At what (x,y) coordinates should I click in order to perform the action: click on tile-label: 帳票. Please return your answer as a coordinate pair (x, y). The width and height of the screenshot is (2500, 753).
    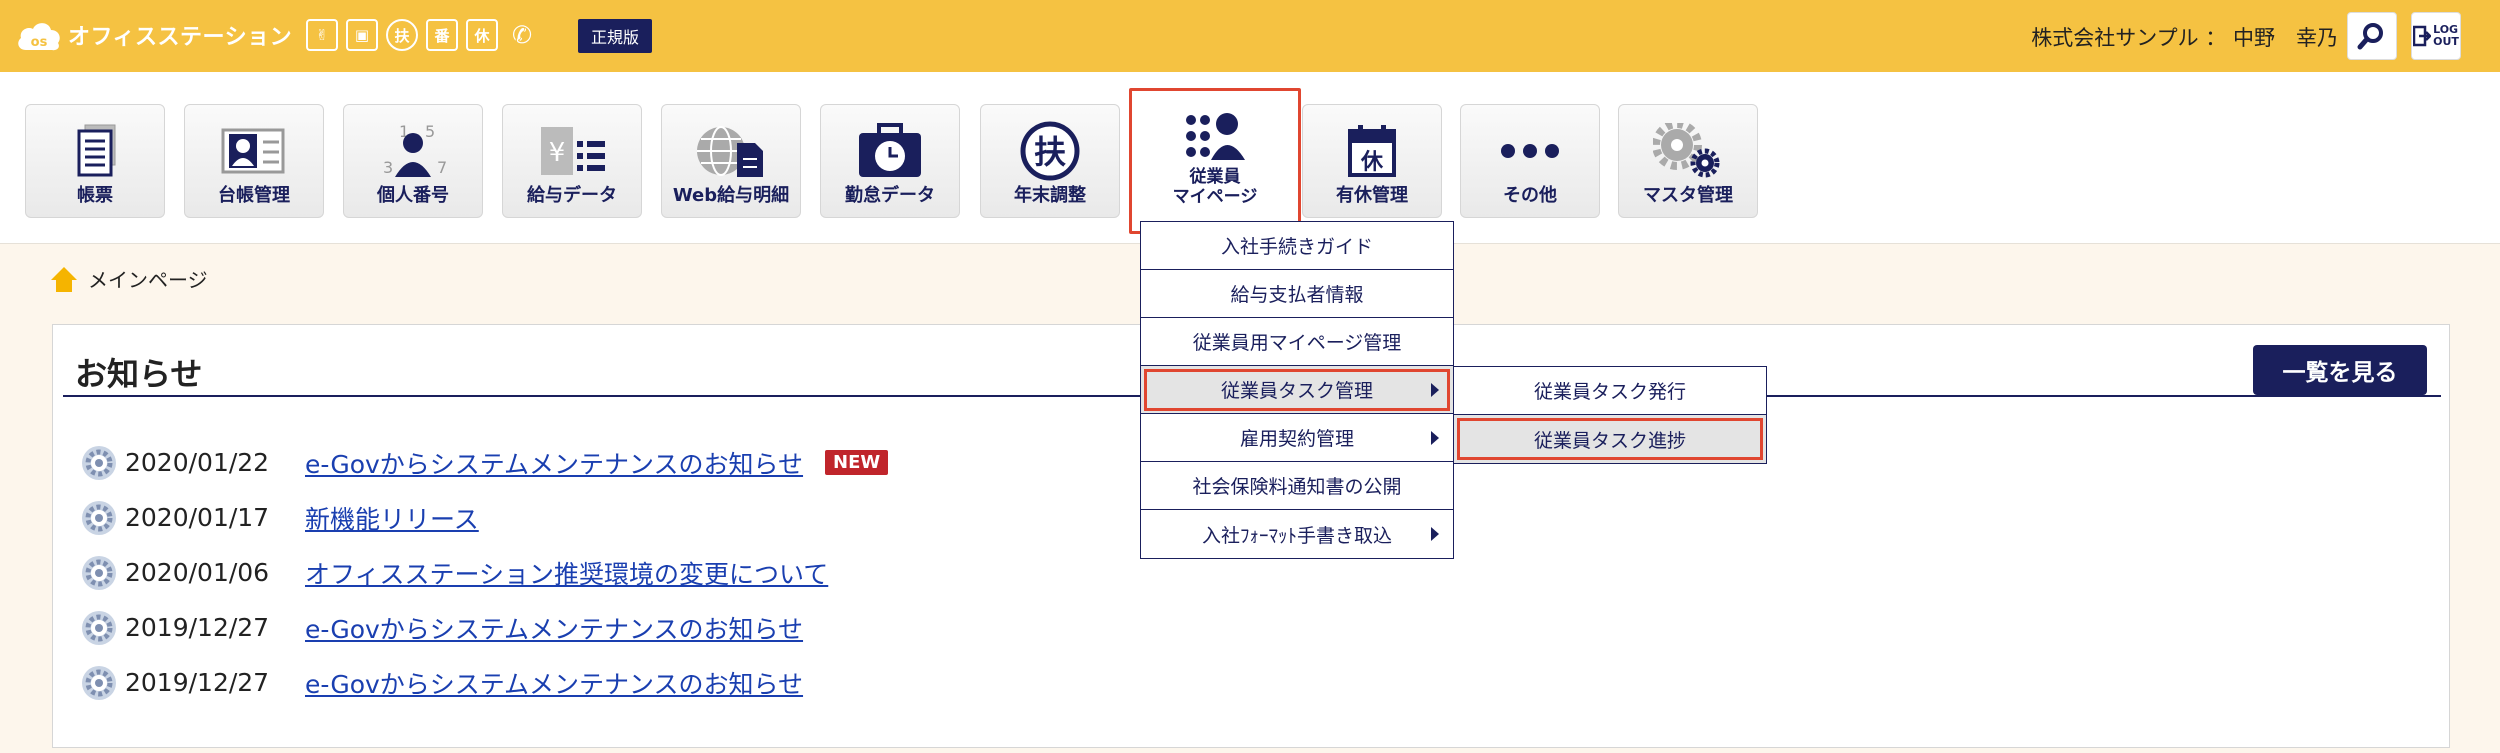
    Looking at the image, I should click on (95, 195).